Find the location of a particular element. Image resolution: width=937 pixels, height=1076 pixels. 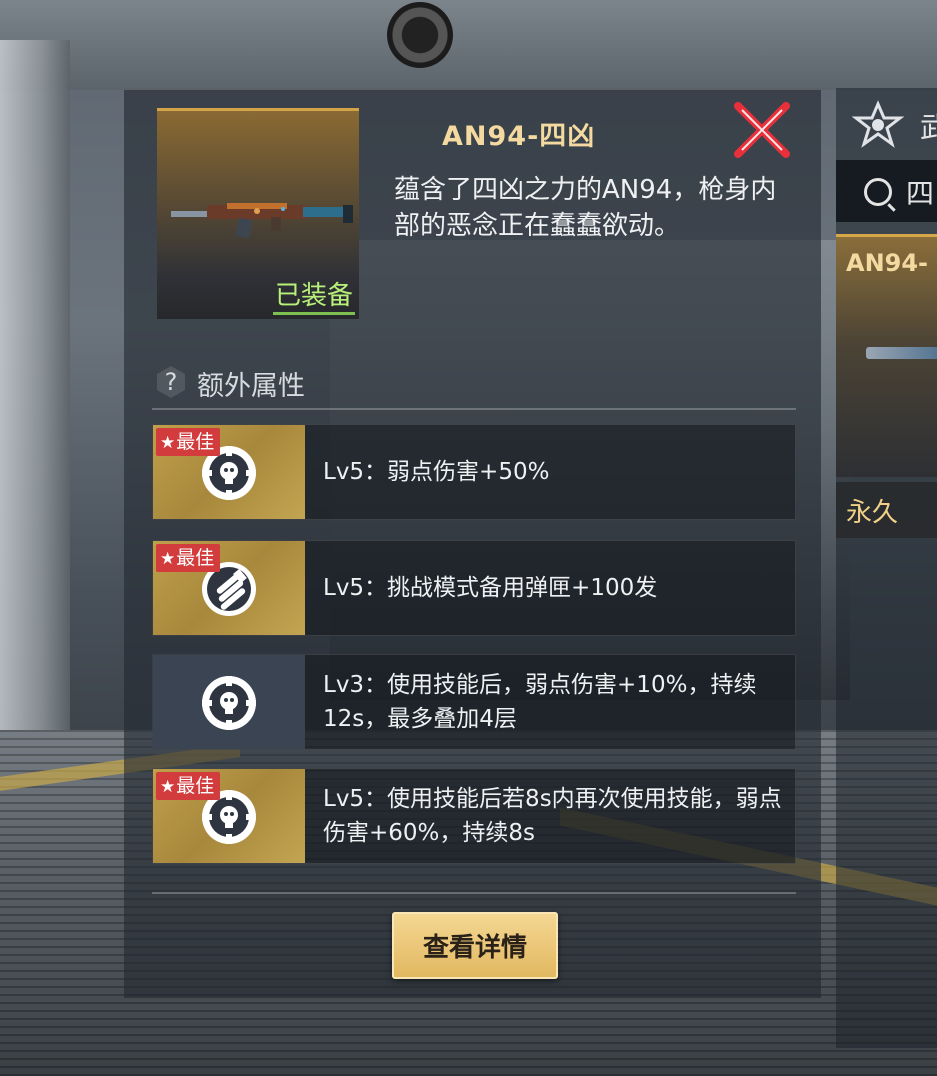

equipped-badge: 已装备 is located at coordinates (313, 295).